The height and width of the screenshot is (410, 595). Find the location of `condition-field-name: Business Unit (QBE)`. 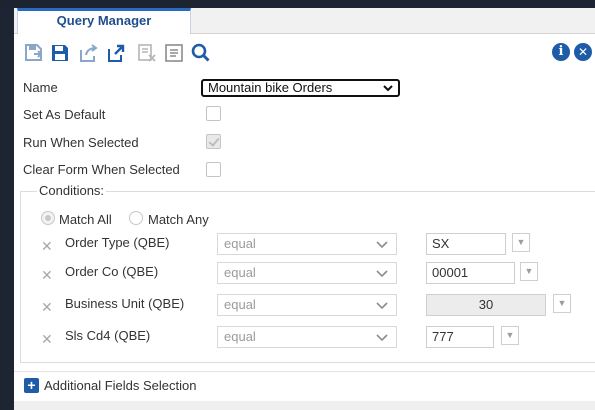

condition-field-name: Business Unit (QBE) is located at coordinates (125, 303).